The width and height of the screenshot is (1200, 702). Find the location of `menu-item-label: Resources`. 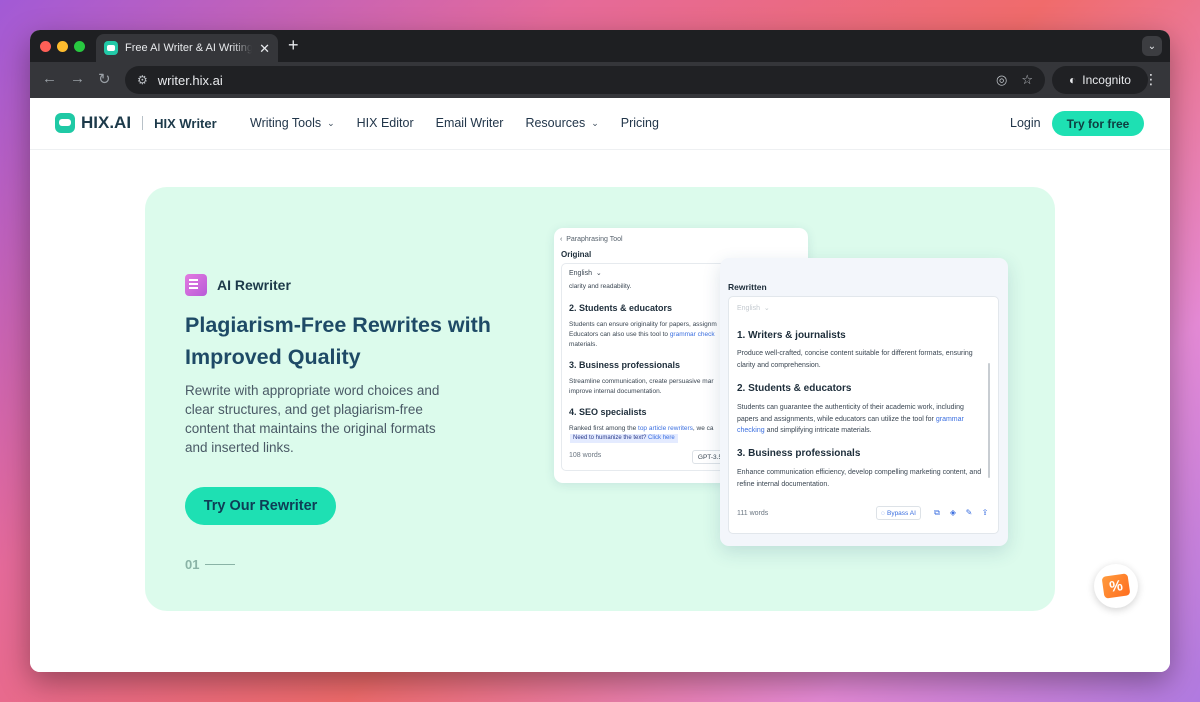

menu-item-label: Resources is located at coordinates (555, 123).